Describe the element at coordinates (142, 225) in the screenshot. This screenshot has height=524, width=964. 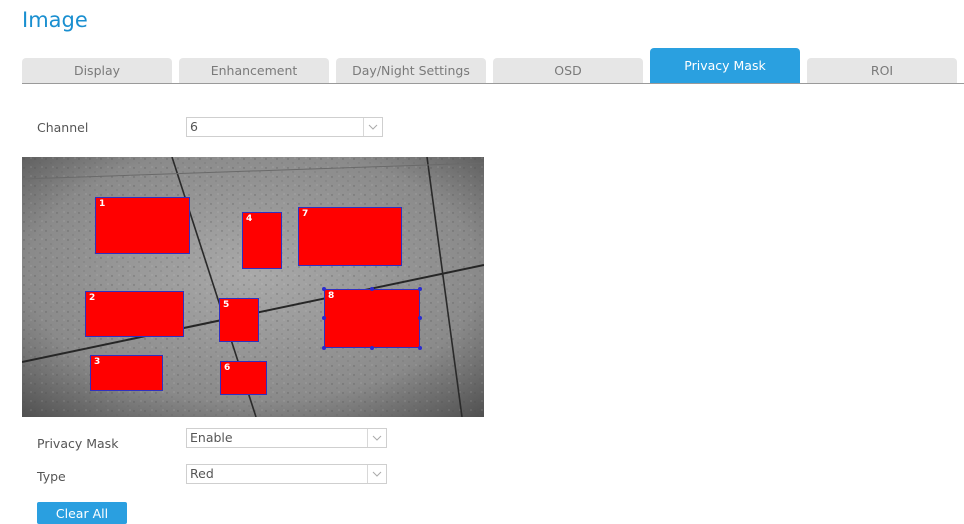
I see `privacy-mask-region: 1` at that location.